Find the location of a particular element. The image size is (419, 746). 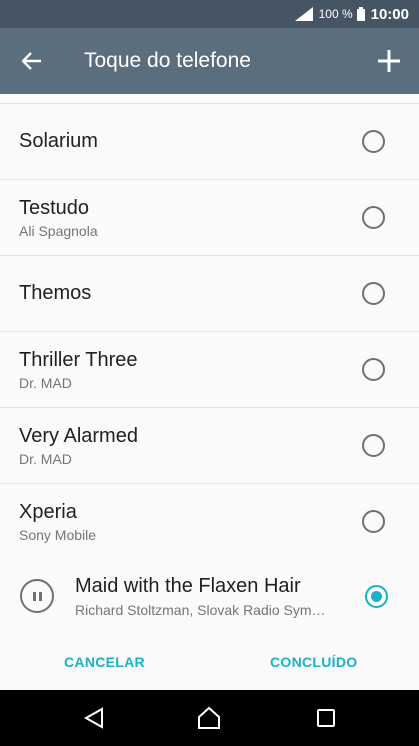

ringtone-row-xperia: Xperia Sony Mobile is located at coordinates (209, 521).